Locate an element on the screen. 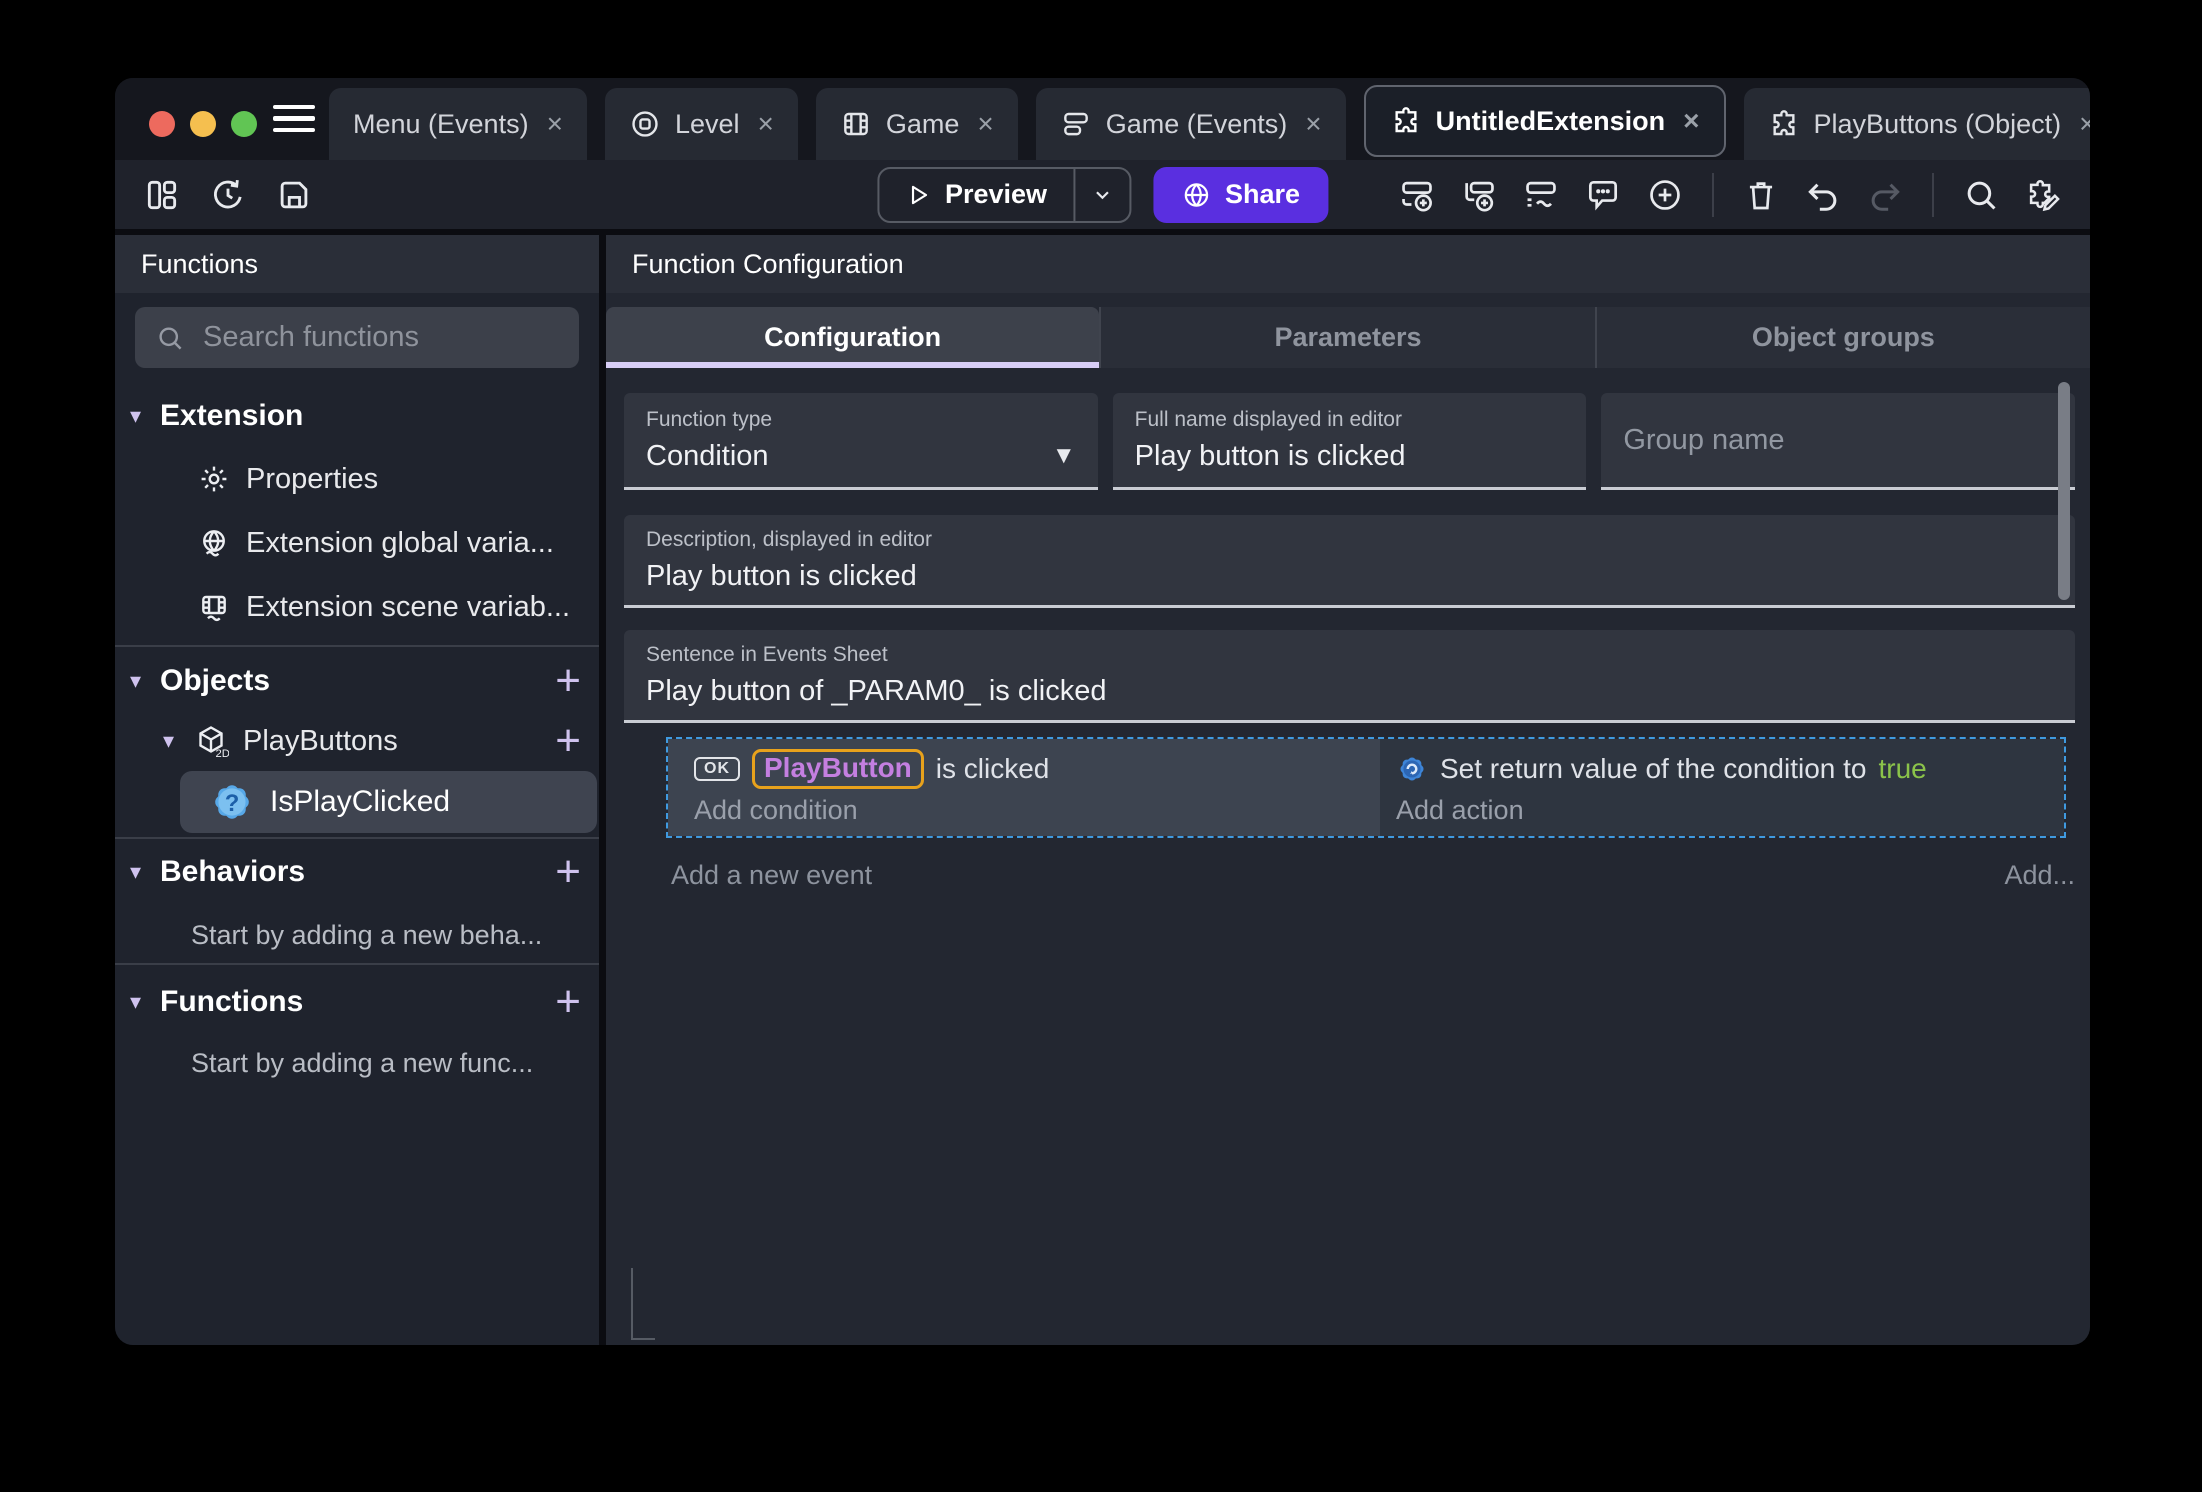  save-icon is located at coordinates (294, 195).